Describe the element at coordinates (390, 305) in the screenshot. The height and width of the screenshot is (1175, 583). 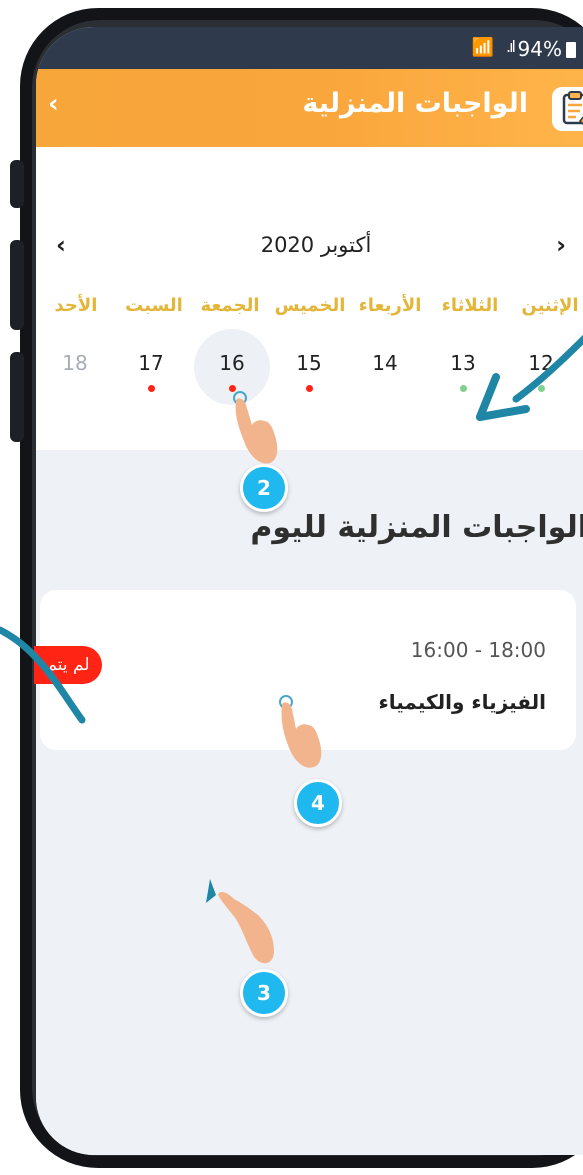
I see `weekday-wednesday: الأربعاء` at that location.